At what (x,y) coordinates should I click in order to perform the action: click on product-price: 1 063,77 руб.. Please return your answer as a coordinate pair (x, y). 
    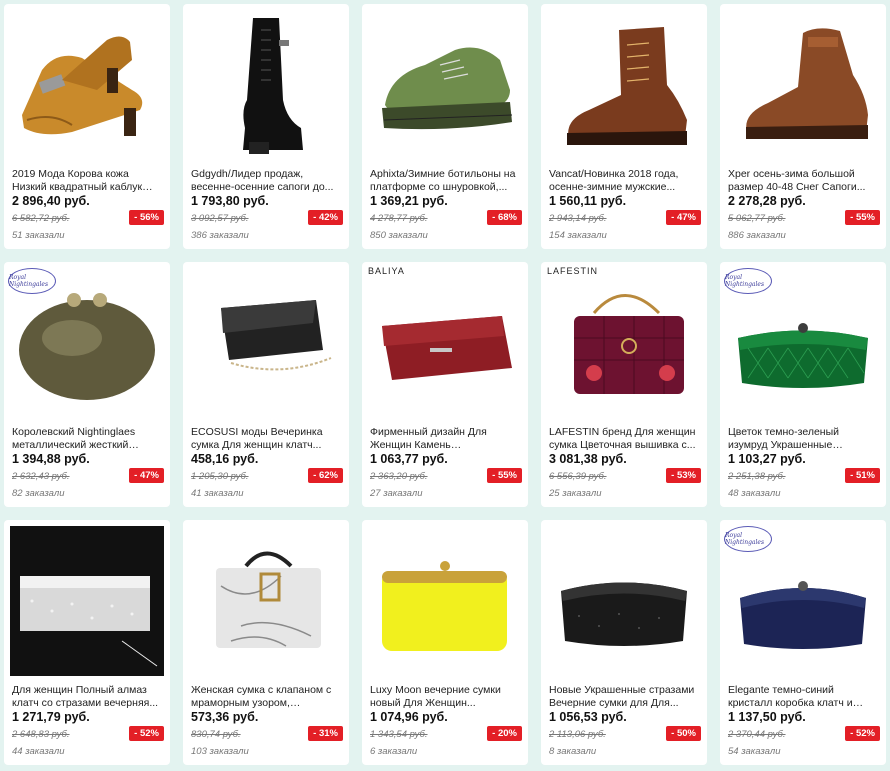
    Looking at the image, I should click on (409, 459).